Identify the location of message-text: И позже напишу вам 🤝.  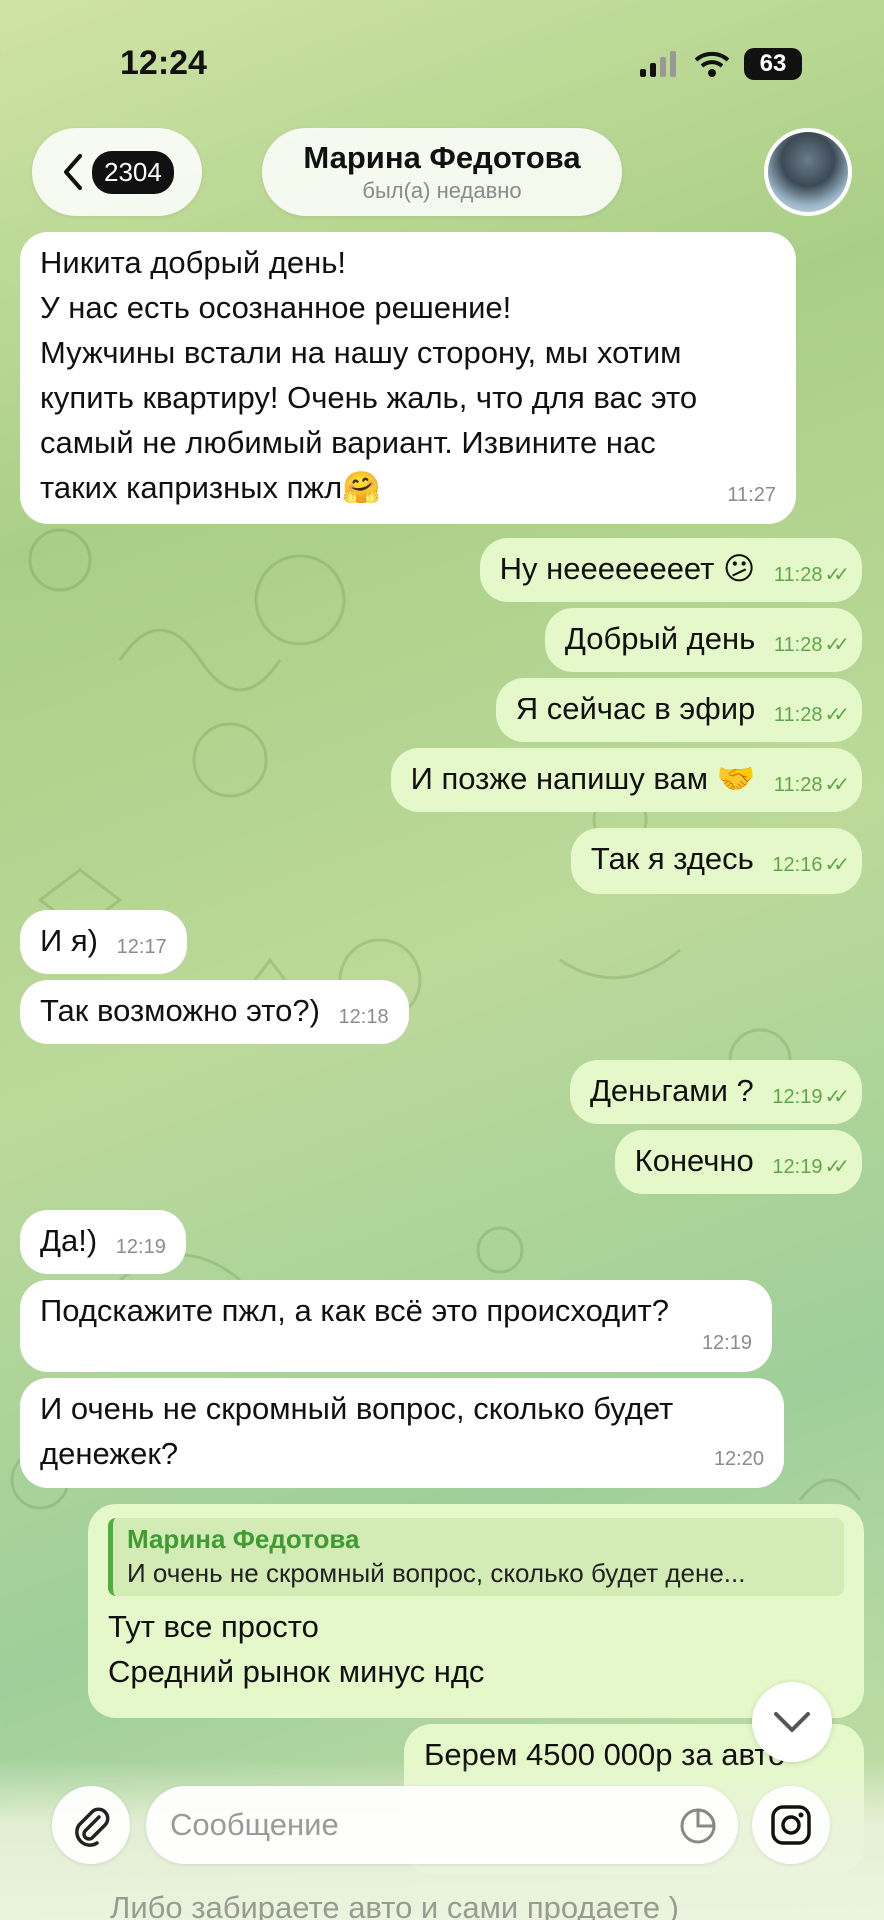
(583, 778).